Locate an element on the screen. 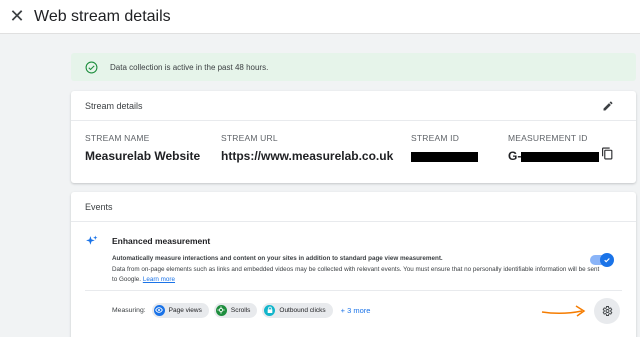 This screenshot has height=337, width=640. stream-details-title: Stream details is located at coordinates (114, 105).